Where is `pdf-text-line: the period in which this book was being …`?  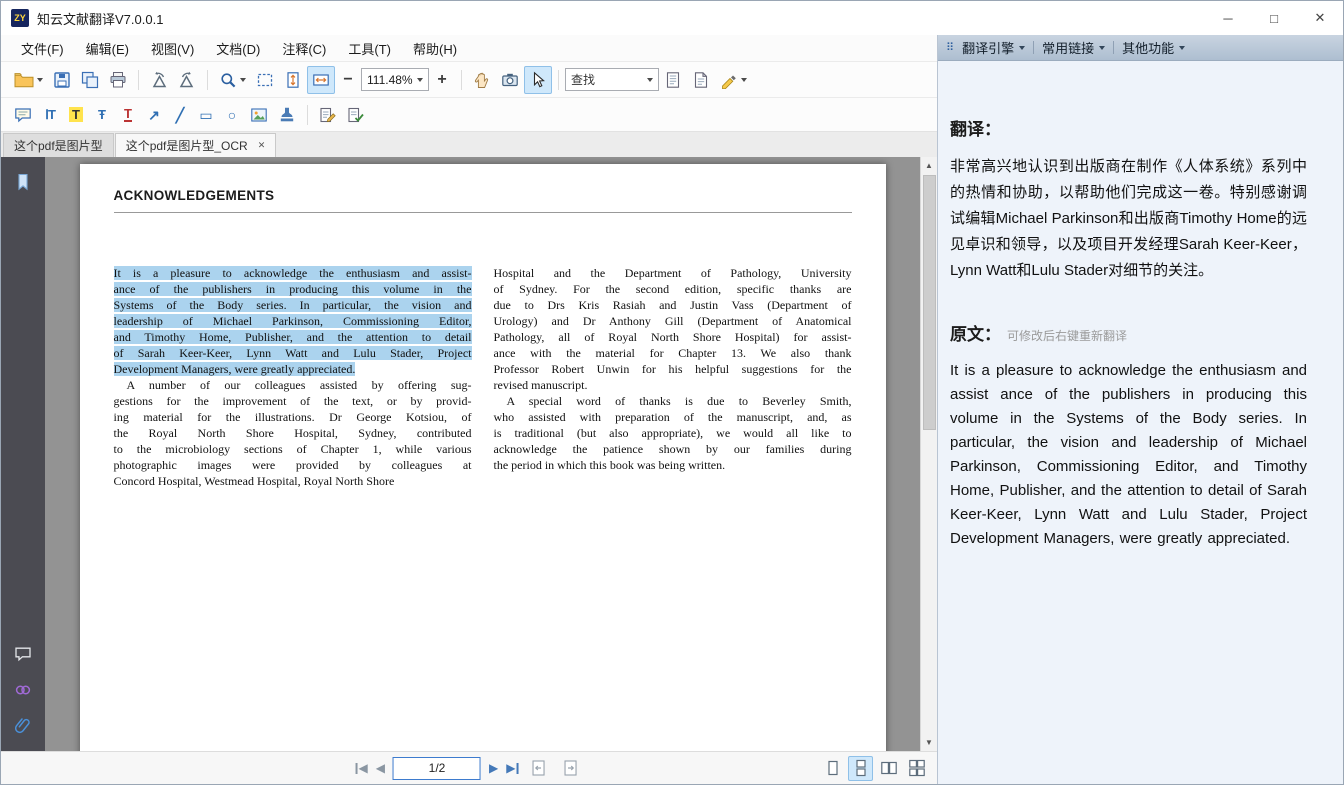
pdf-text-line: the period in which this book was being … is located at coordinates (609, 465).